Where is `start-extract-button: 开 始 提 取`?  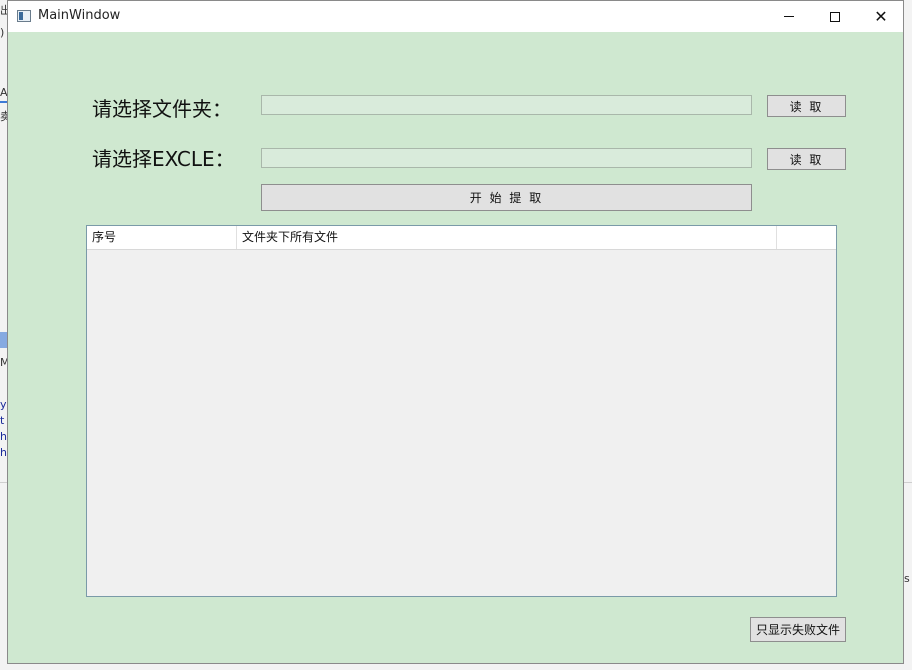
start-extract-button: 开 始 提 取 is located at coordinates (506, 197).